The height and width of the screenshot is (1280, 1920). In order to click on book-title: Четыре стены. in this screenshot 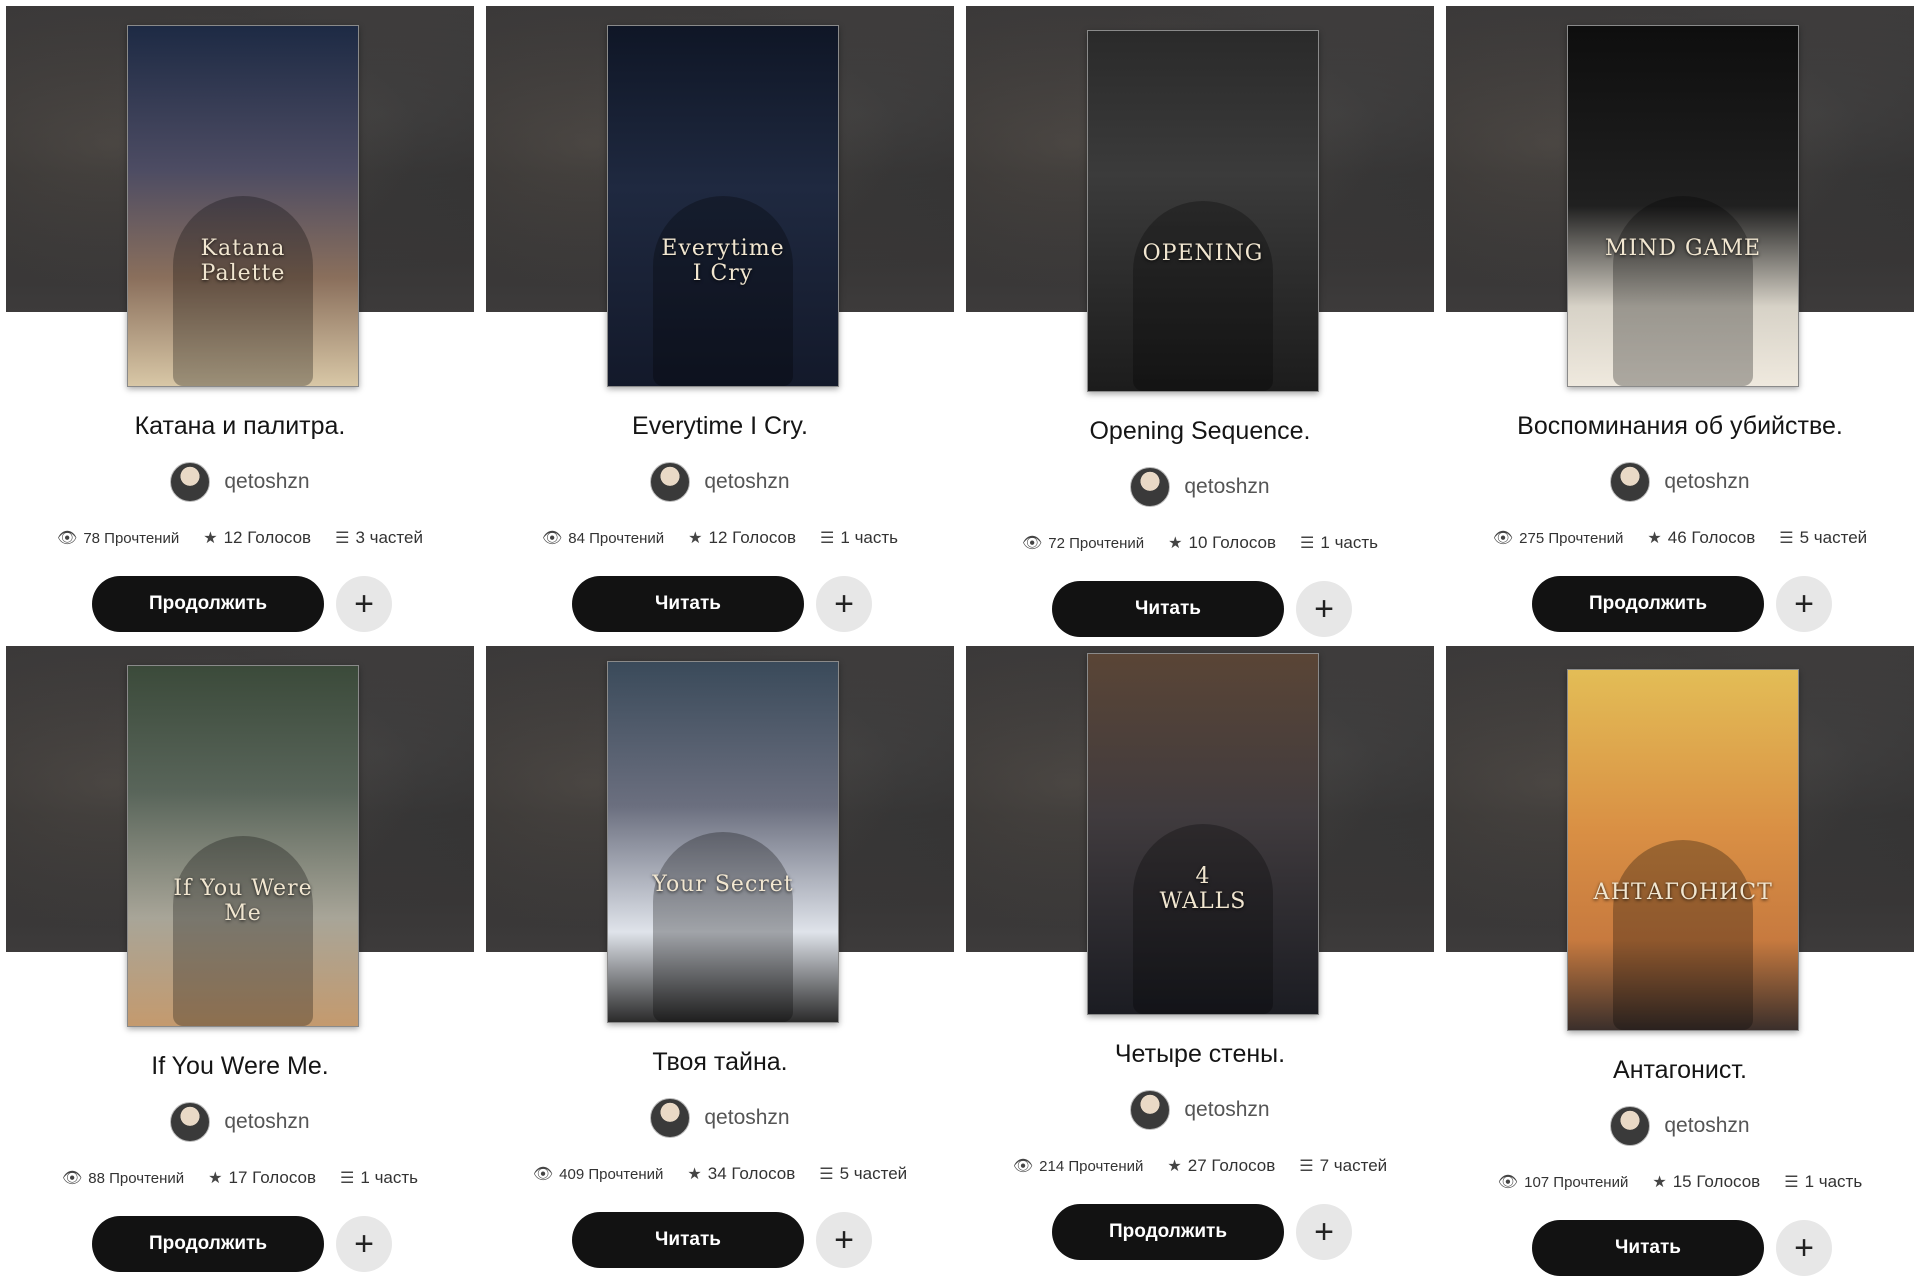, I will do `click(1200, 1054)`.